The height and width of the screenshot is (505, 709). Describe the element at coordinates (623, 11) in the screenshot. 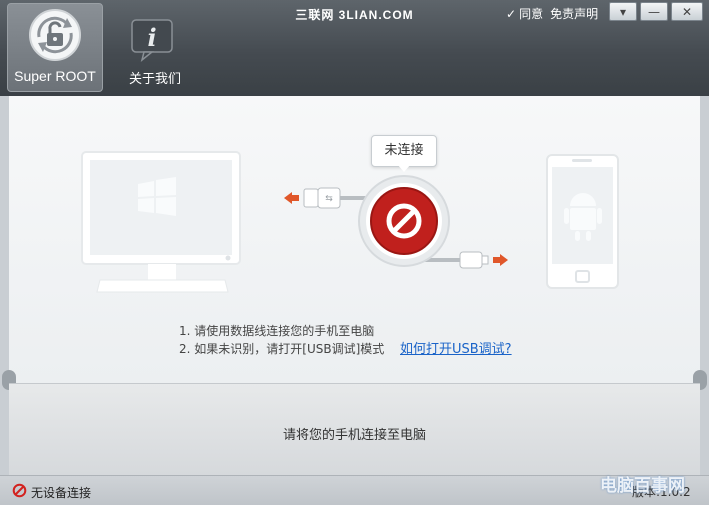

I see `menu-button: ▾` at that location.